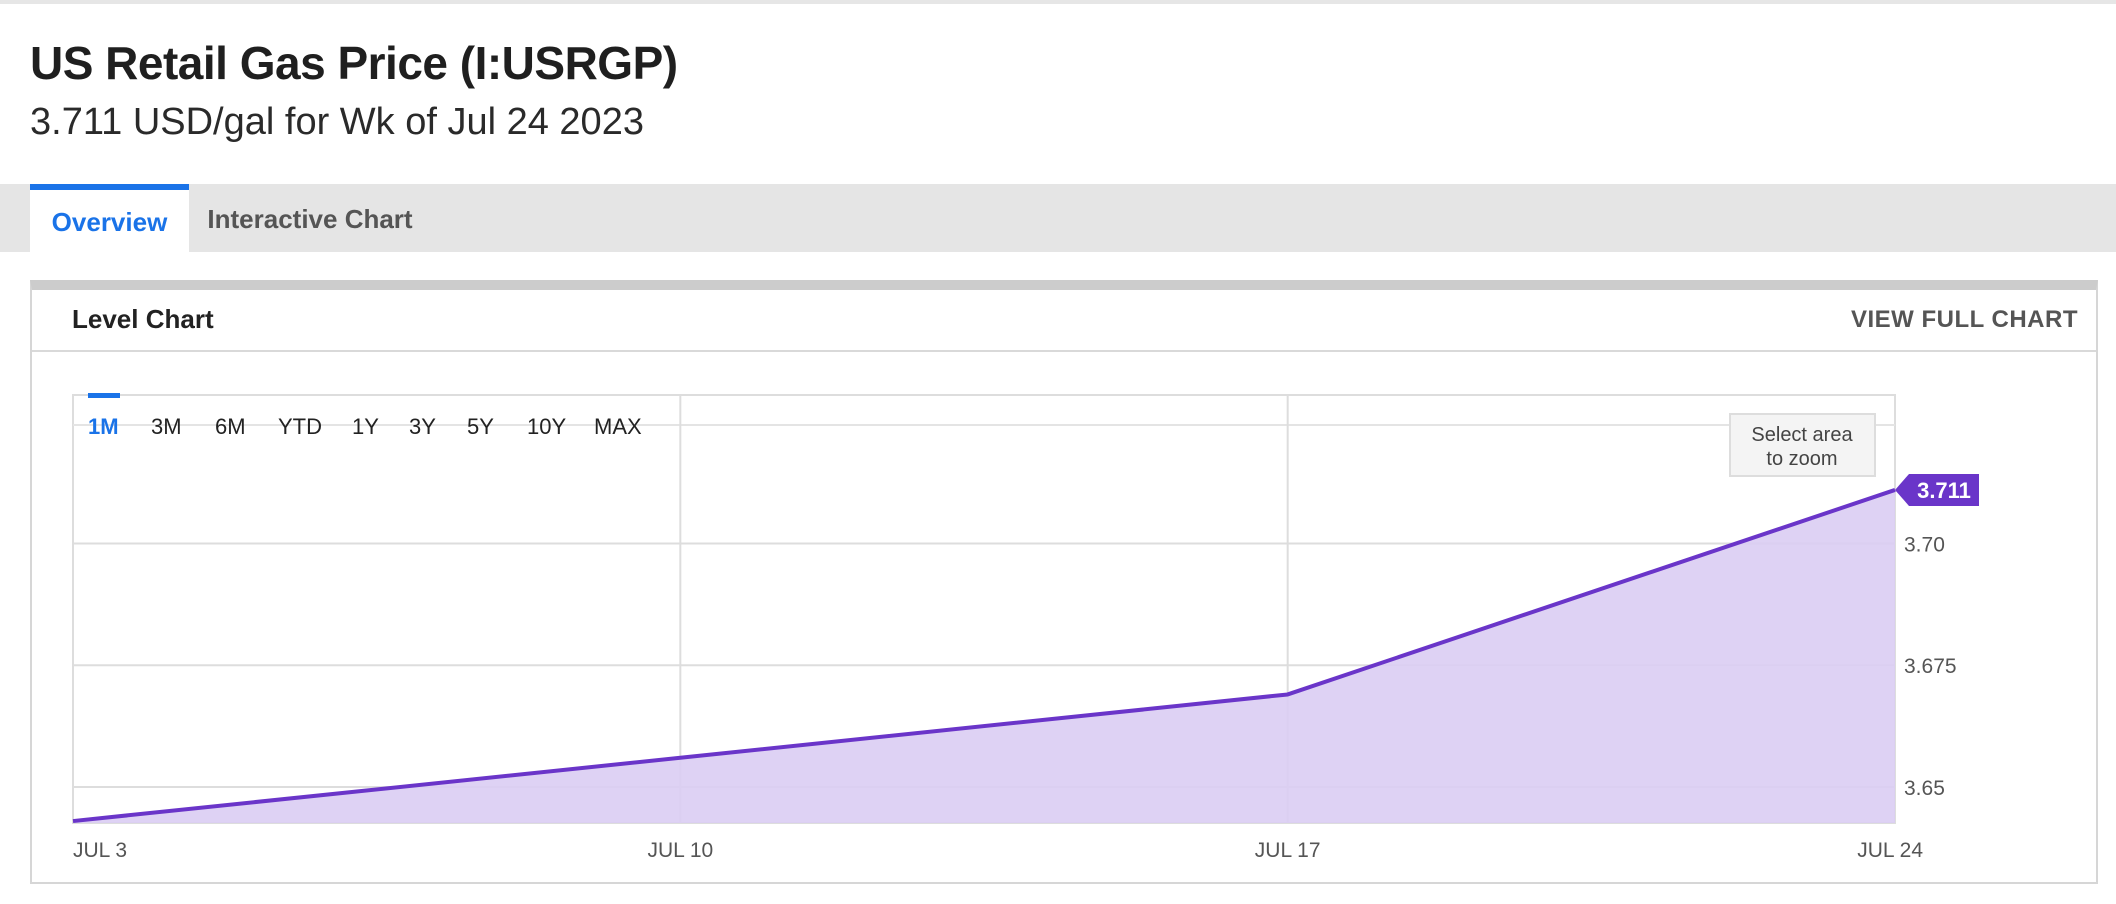 This screenshot has width=2116, height=904. Describe the element at coordinates (100, 850) in the screenshot. I see `x-tick-label: JUL 3` at that location.